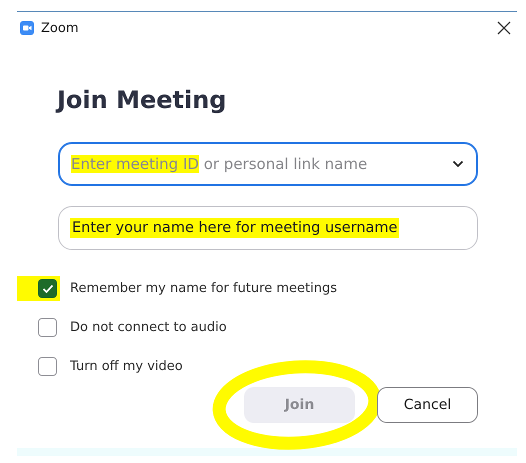 This screenshot has height=463, width=526. I want to click on checkmark-icon, so click(48, 289).